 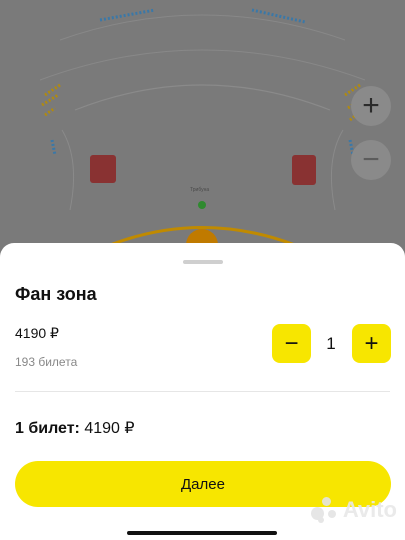 I want to click on ticket-price: 4190 ₽, so click(x=37, y=333).